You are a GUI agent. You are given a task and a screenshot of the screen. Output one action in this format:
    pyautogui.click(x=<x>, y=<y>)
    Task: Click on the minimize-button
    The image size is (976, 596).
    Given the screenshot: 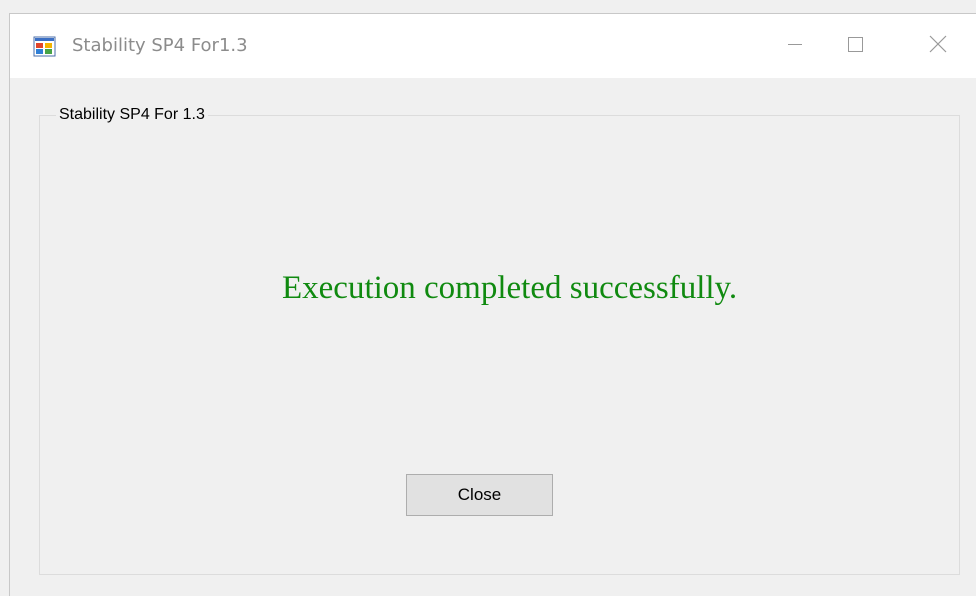 What is the action you would take?
    pyautogui.click(x=795, y=46)
    